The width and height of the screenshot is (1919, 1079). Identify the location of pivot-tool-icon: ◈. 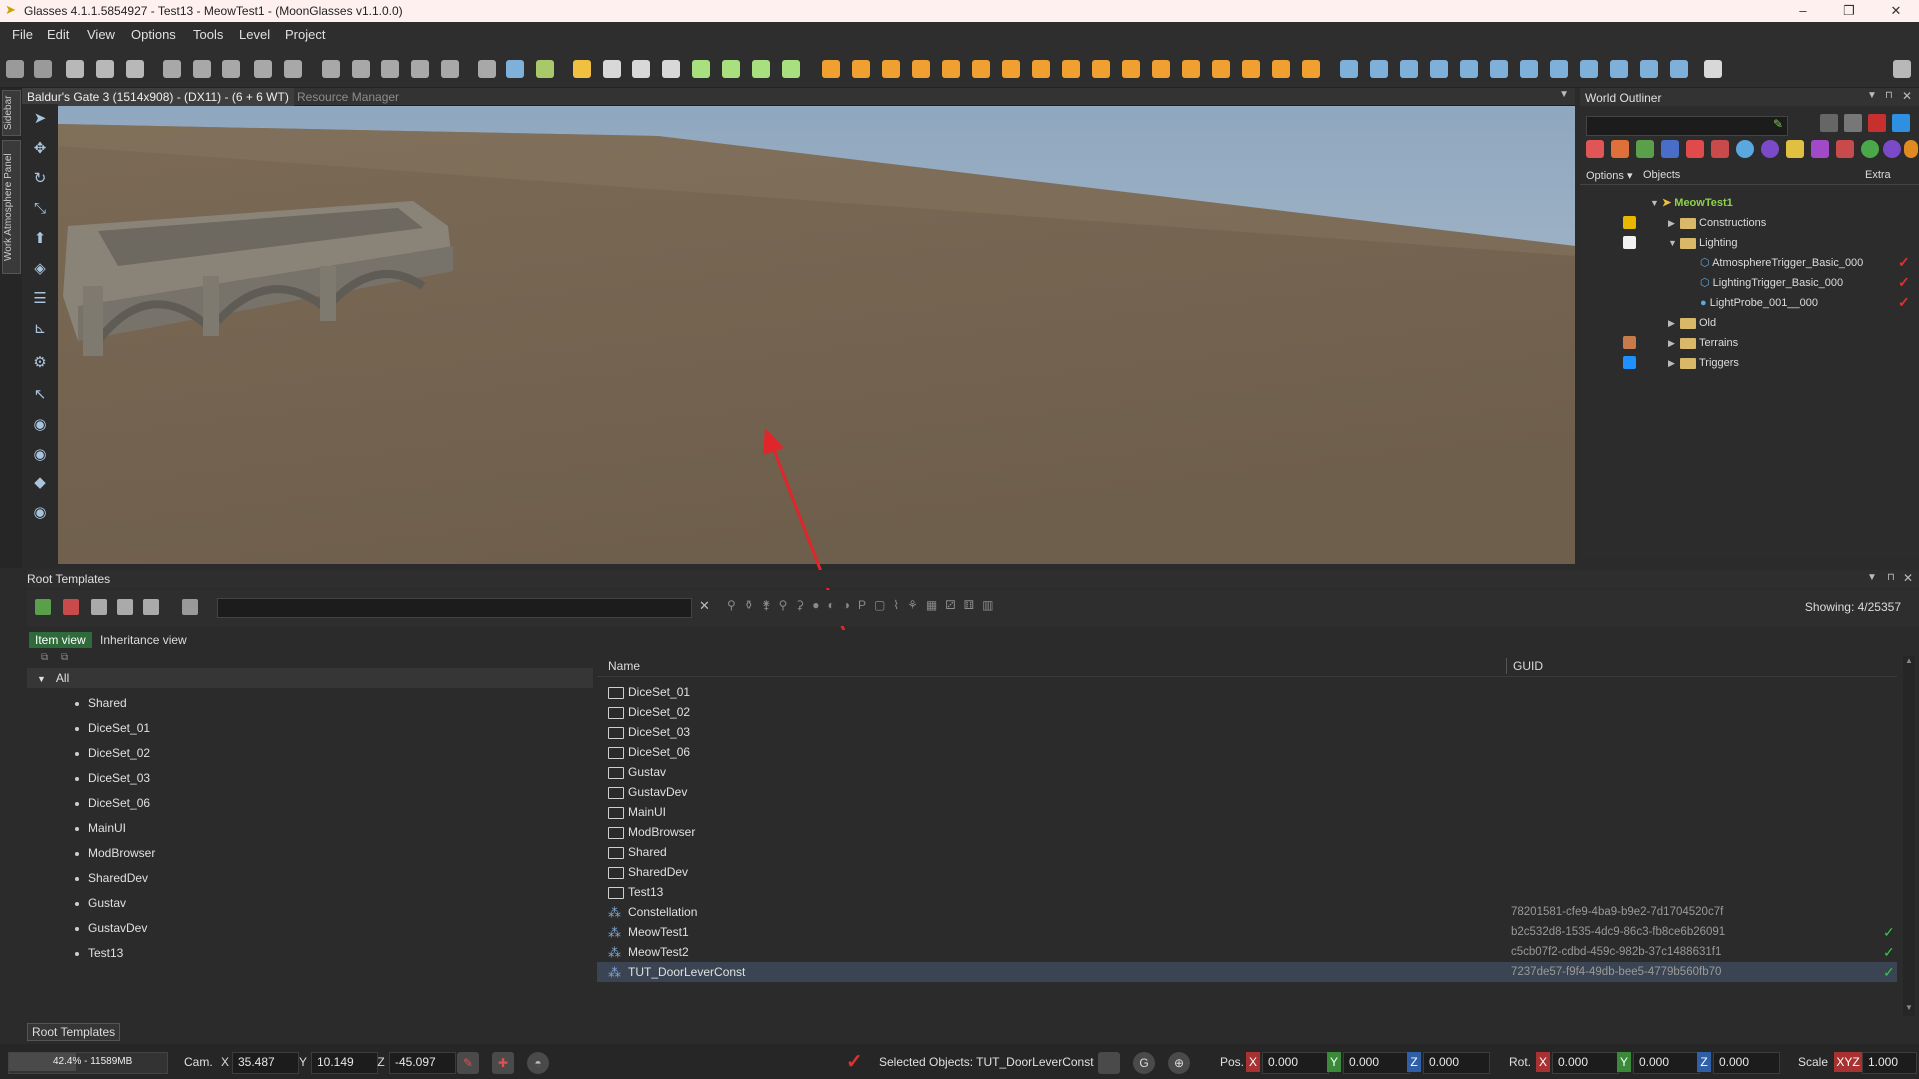
(40, 269).